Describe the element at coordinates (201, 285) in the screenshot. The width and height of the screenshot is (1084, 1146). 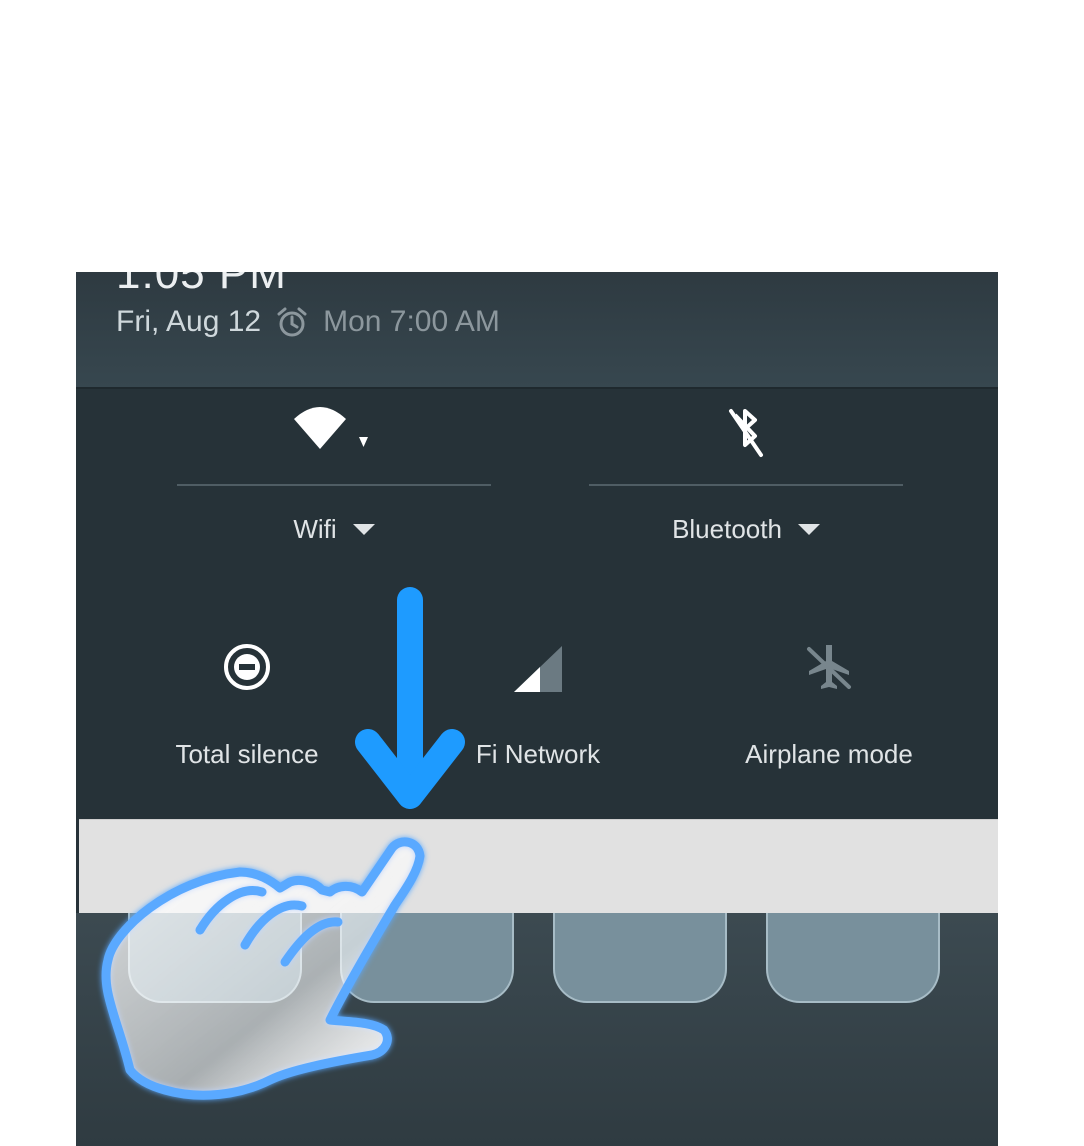
I see `clock: 1:05 PM` at that location.